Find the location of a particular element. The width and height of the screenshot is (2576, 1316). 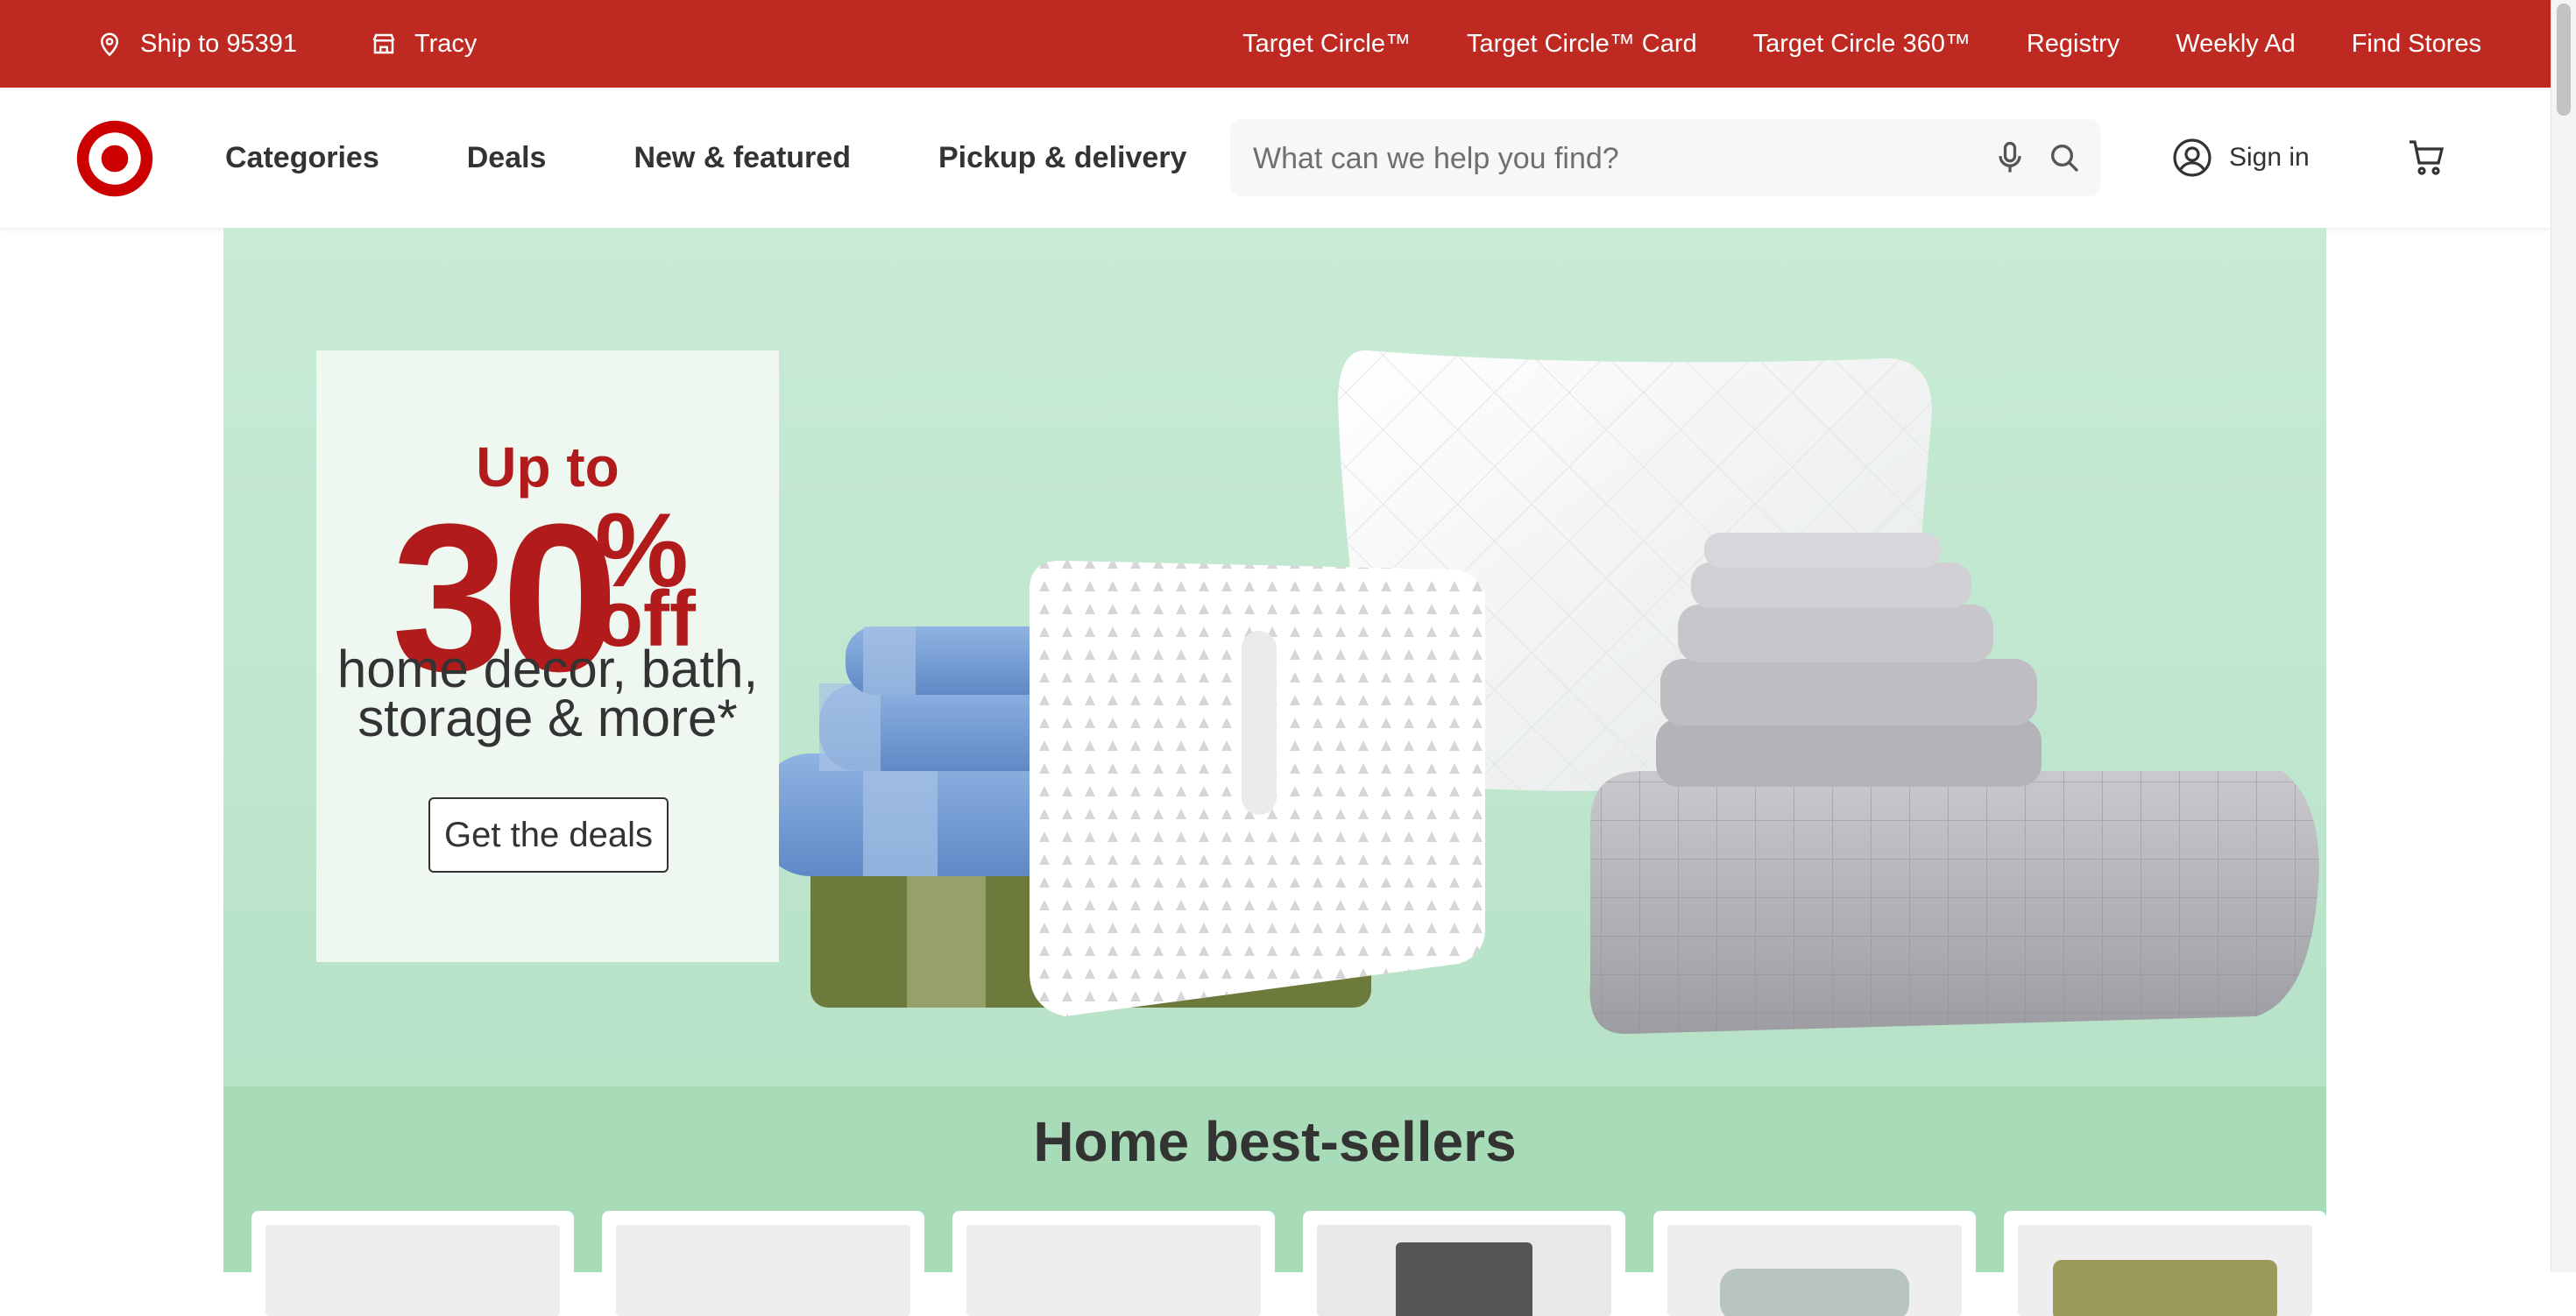

account-icon is located at coordinates (2192, 157).